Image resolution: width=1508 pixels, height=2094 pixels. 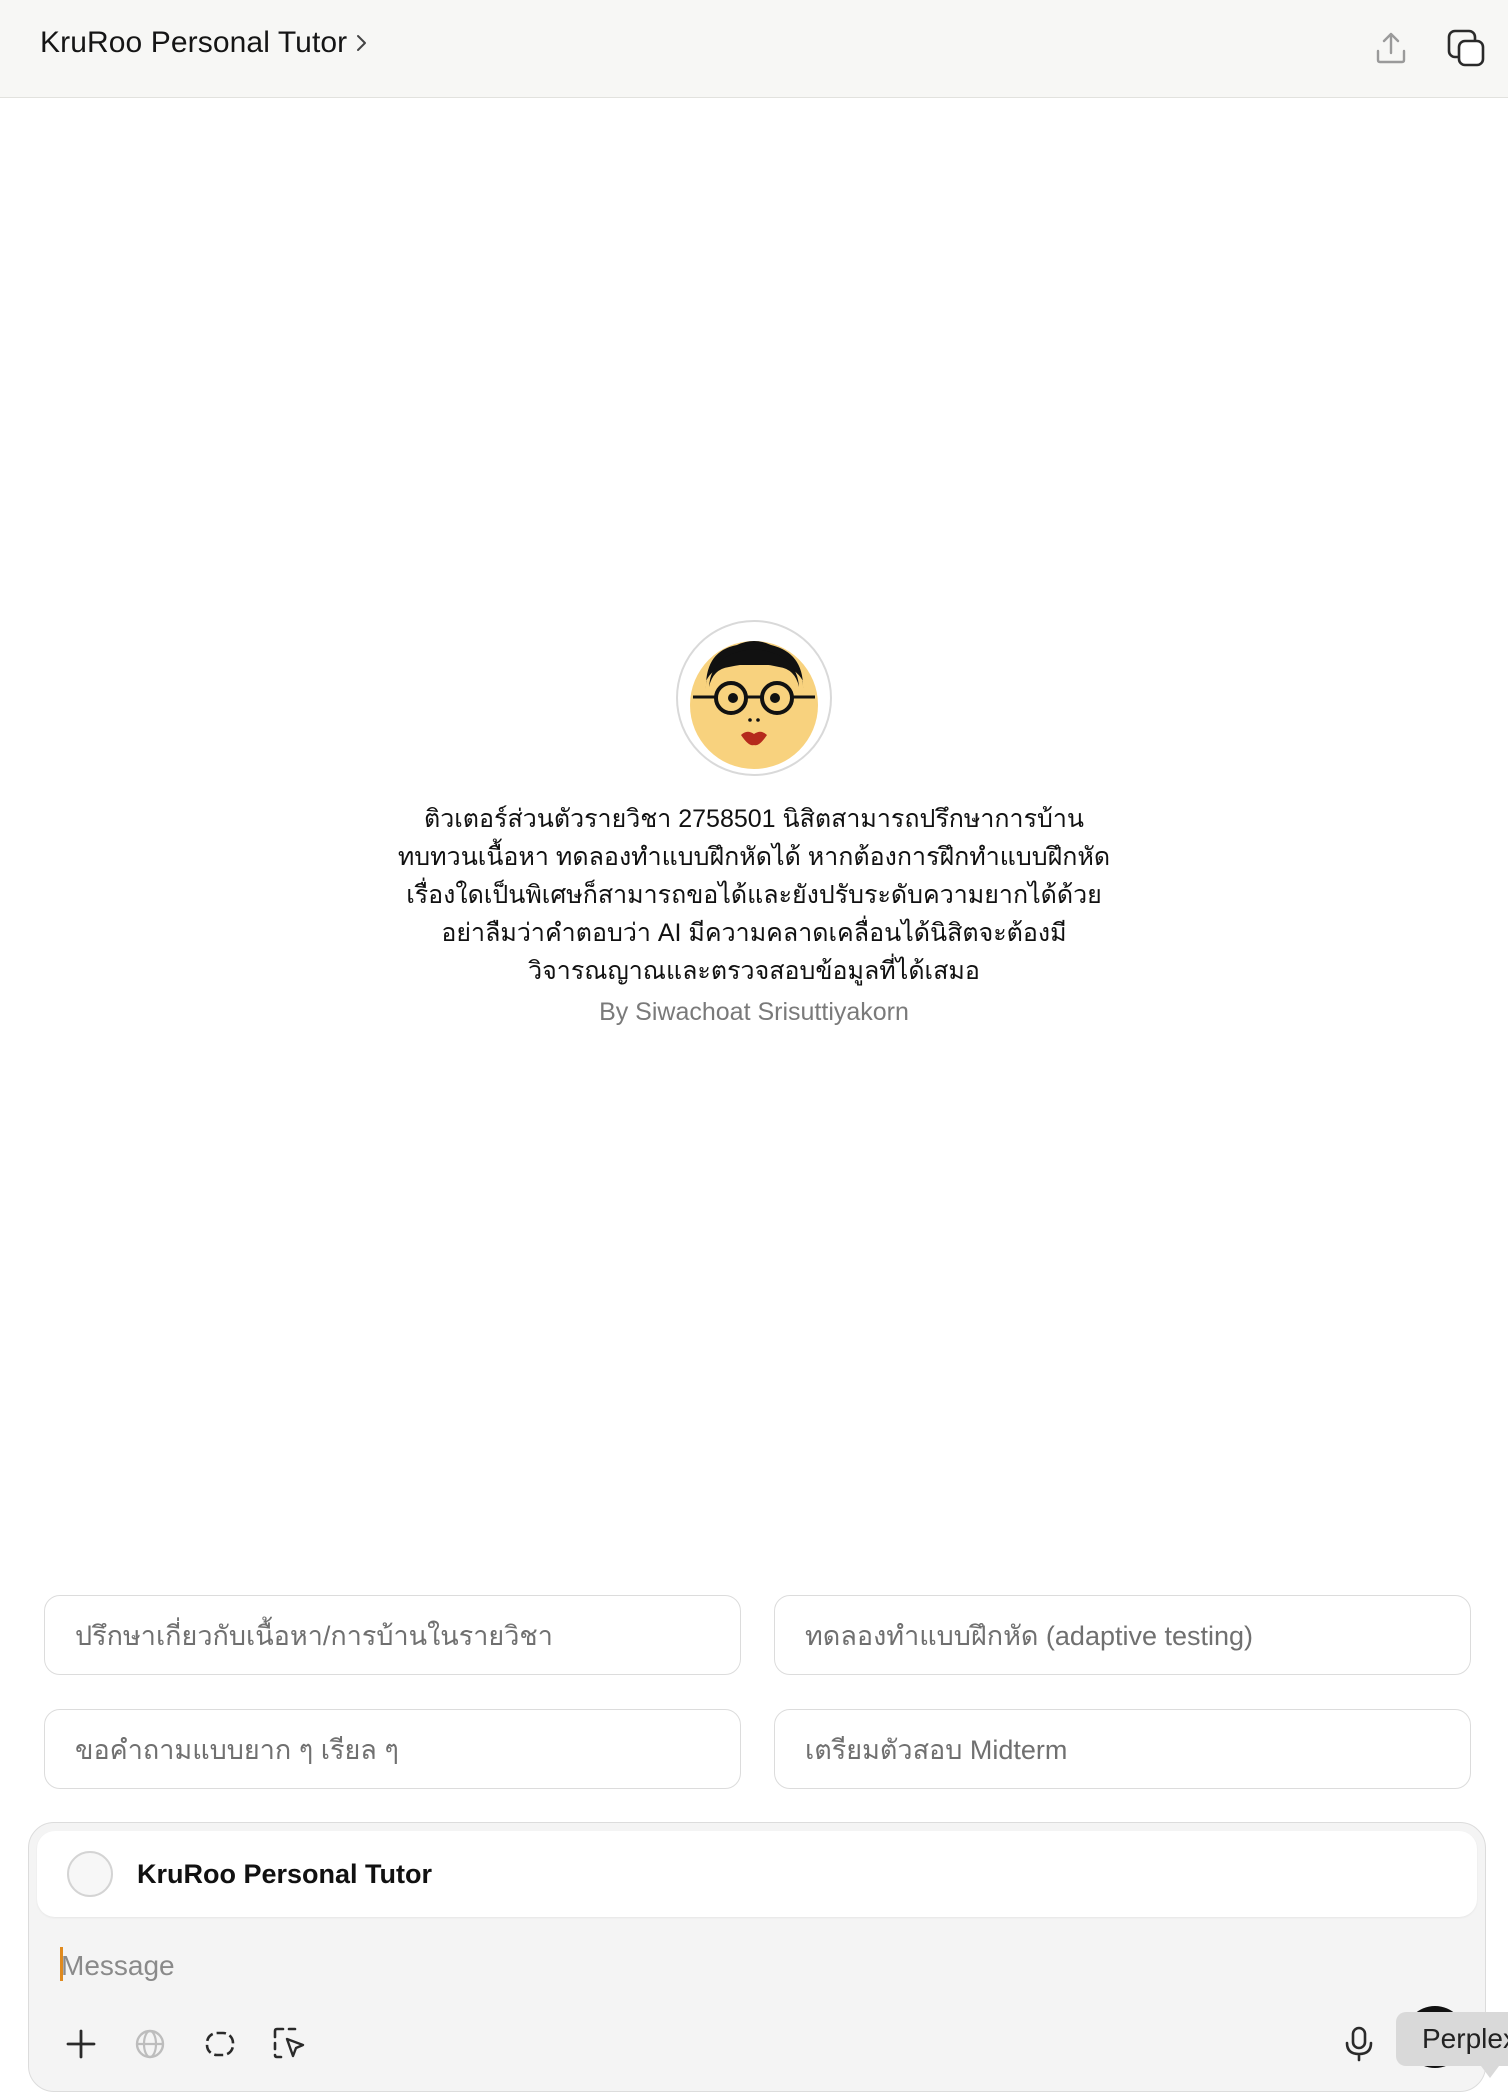 I want to click on attach-button, so click(x=81, y=2044).